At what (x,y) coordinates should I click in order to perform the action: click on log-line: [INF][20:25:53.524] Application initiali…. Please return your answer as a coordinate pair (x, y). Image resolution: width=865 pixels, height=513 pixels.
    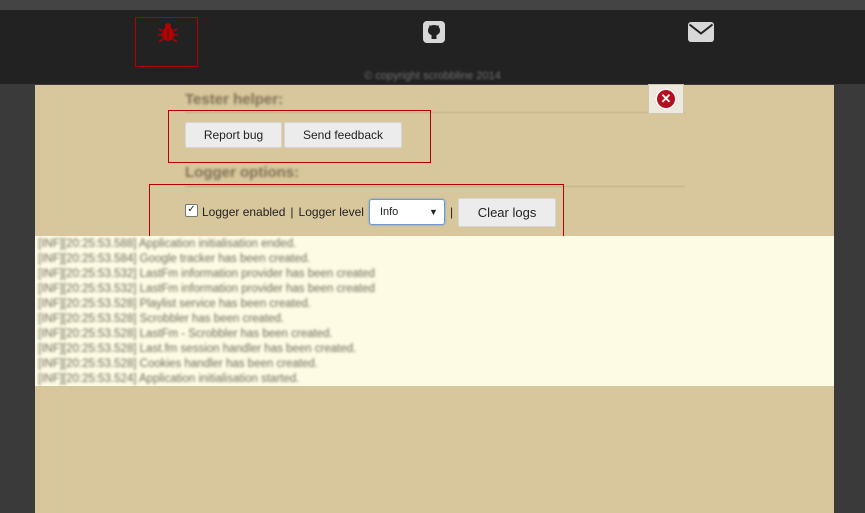
    Looking at the image, I should click on (169, 379).